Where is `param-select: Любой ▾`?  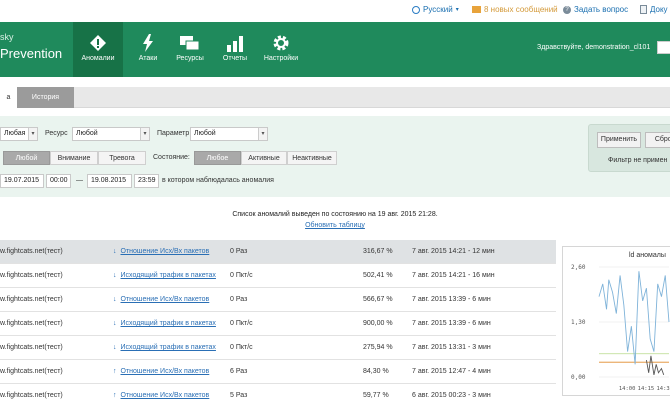
param-select: Любой ▾ is located at coordinates (229, 134).